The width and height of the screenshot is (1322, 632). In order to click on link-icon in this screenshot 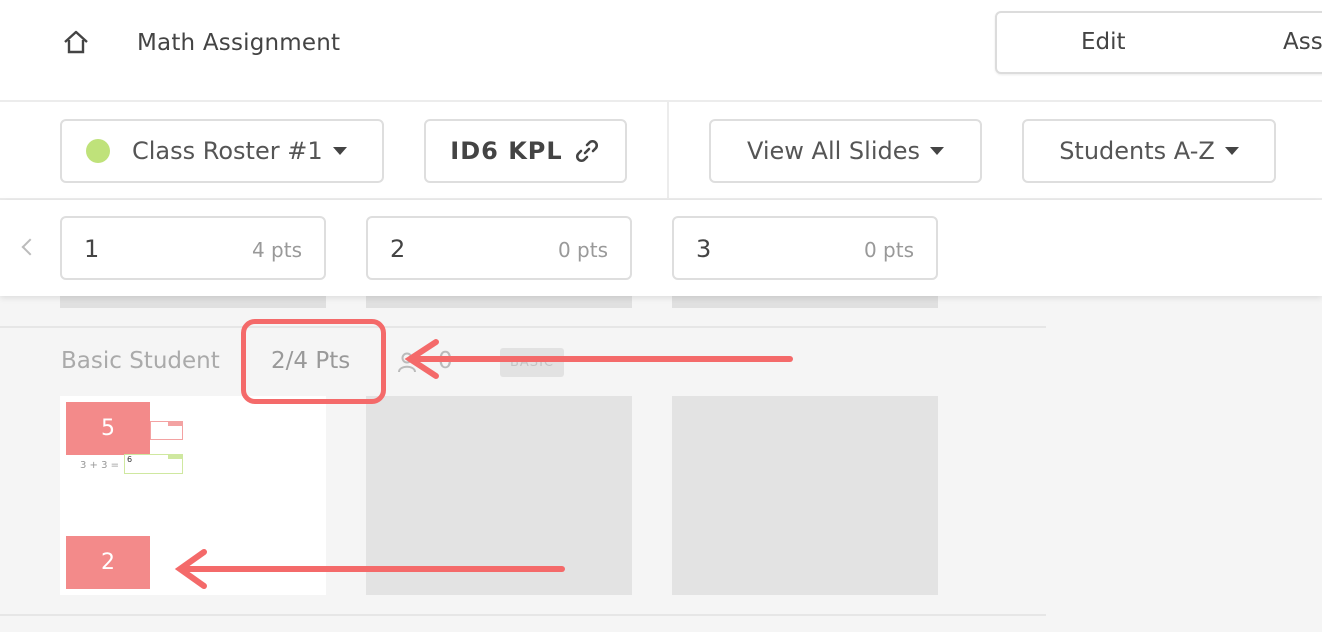, I will do `click(586, 151)`.